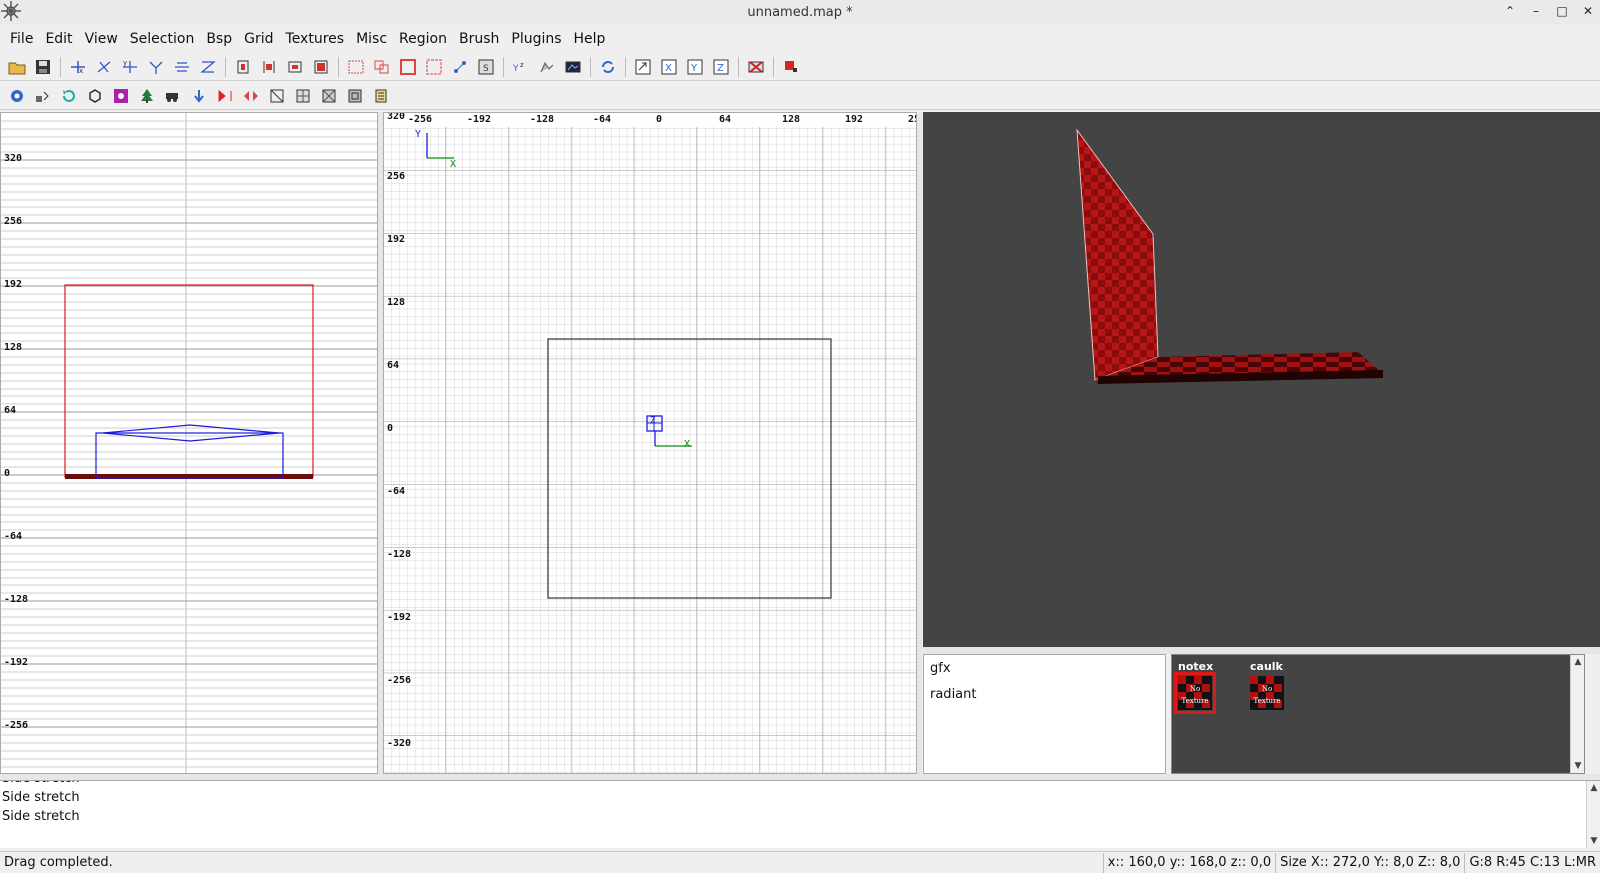 The width and height of the screenshot is (1600, 873). What do you see at coordinates (104, 67) in the screenshot?
I see `rotate-x-icon` at bounding box center [104, 67].